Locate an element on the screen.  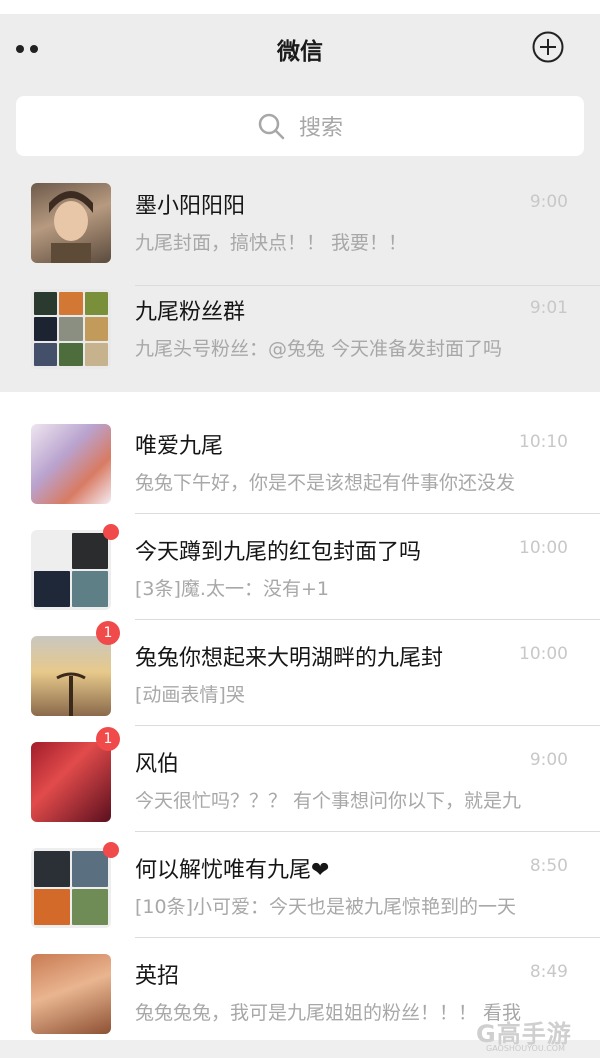
search-icon is located at coordinates (271, 126).